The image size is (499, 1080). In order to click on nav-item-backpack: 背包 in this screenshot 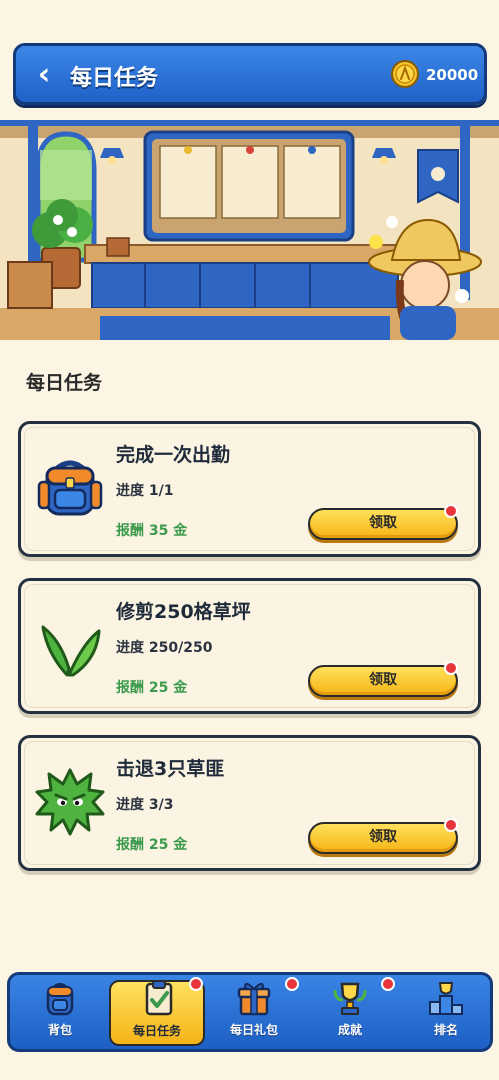, I will do `click(60, 1012)`.